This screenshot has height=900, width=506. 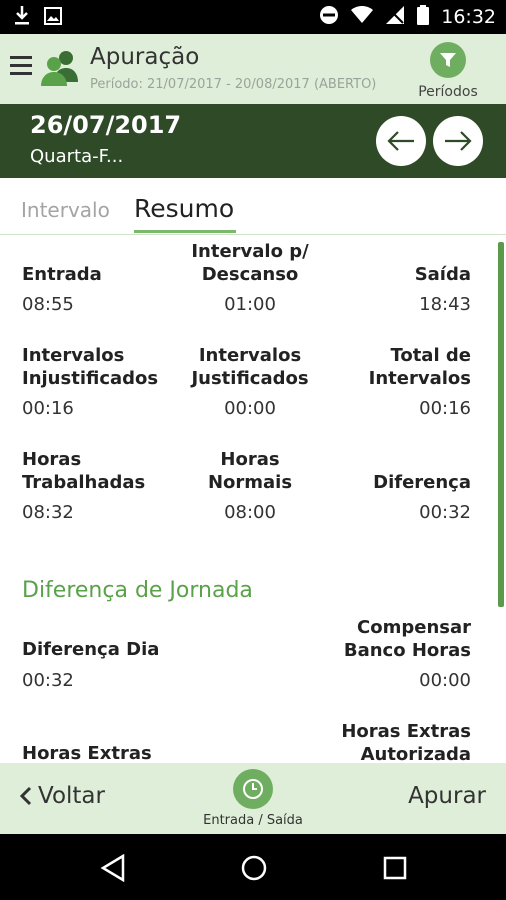 I want to click on entrada-value: 08:55, so click(x=48, y=304).